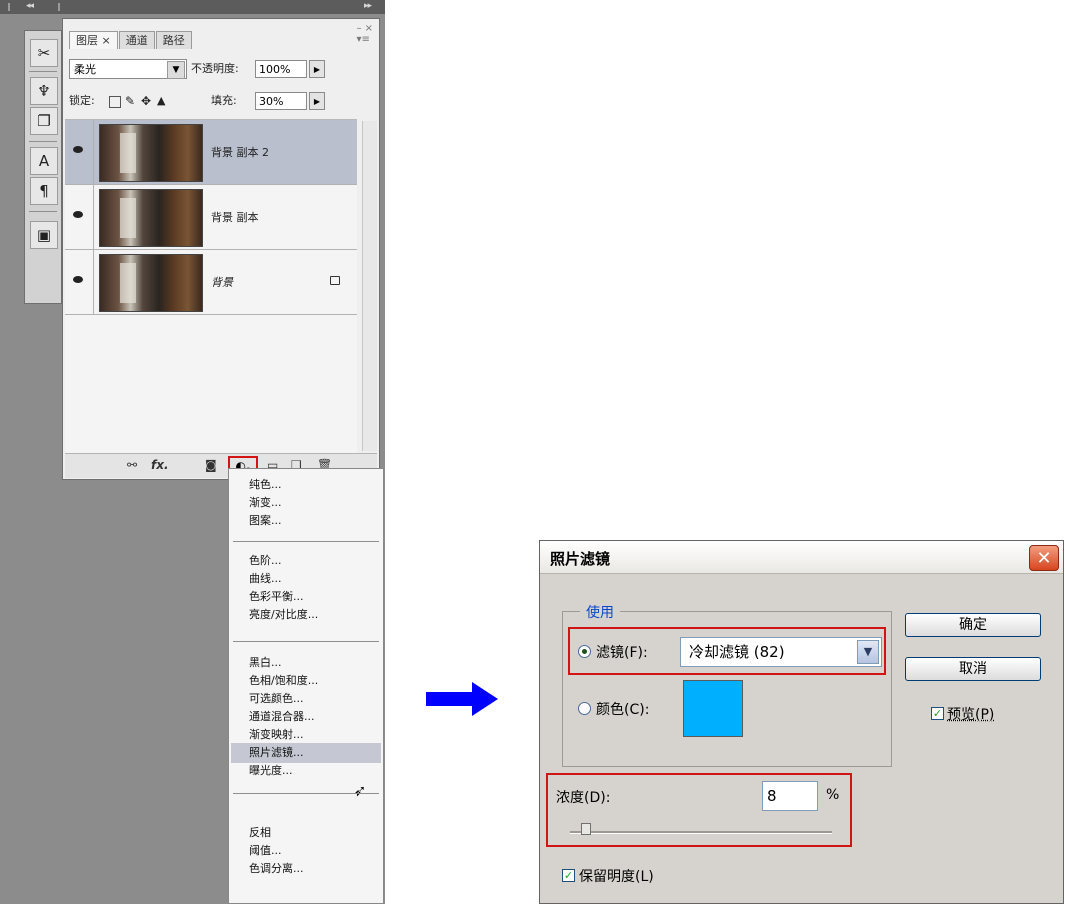  I want to click on layer-list: 背景 副本 2 背景 副本 背景, so click(211, 286).